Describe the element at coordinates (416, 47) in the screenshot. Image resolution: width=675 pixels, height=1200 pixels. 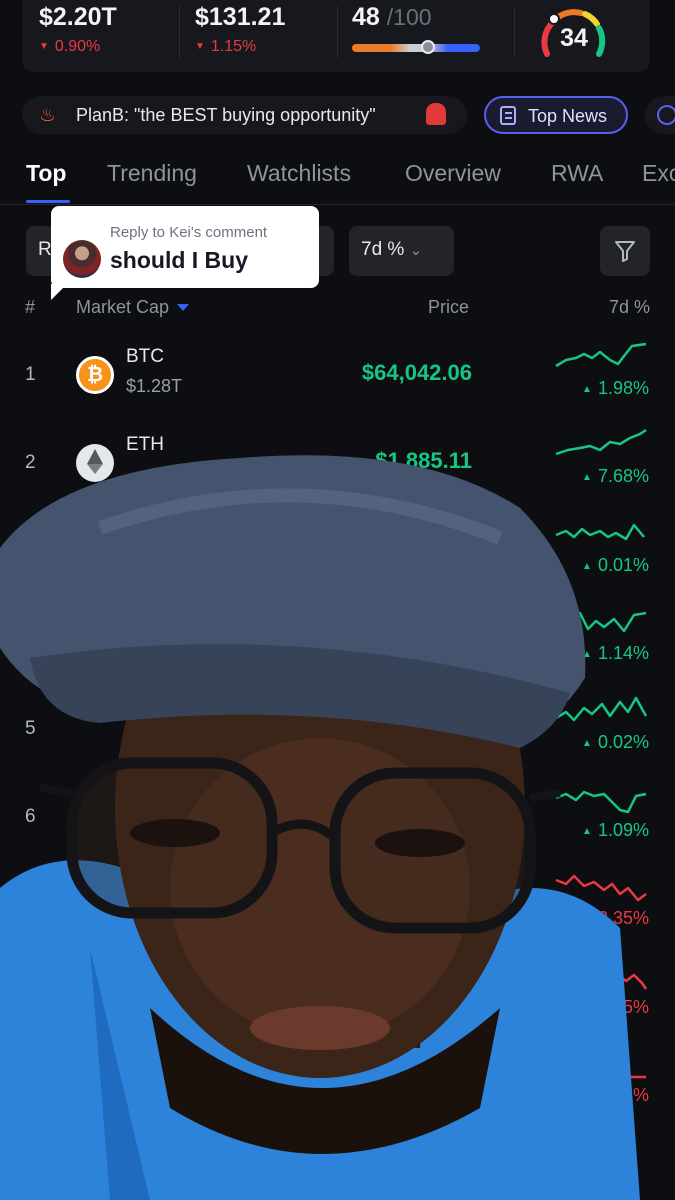
I see `fear-greed-bar` at that location.